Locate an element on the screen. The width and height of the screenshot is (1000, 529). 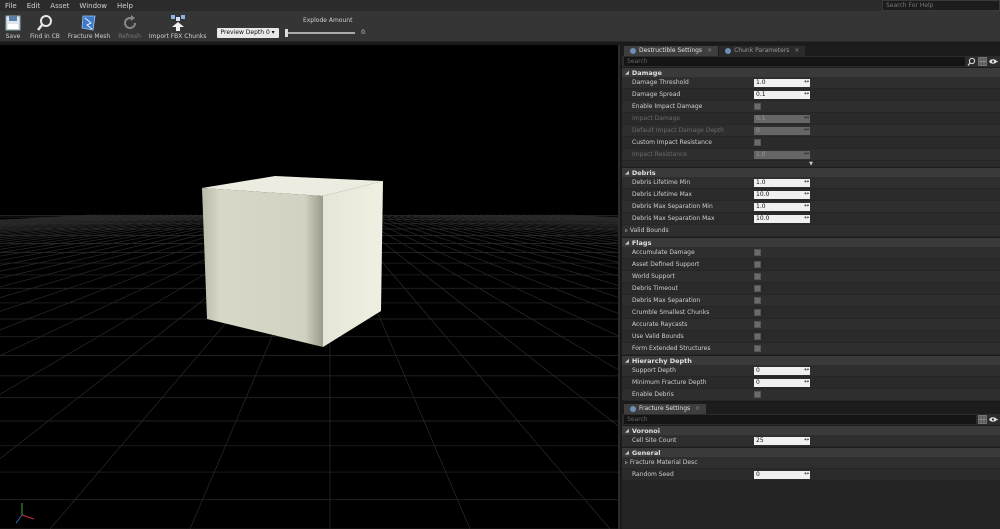
property-label: Custom Impact Resistance is located at coordinates (672, 142).